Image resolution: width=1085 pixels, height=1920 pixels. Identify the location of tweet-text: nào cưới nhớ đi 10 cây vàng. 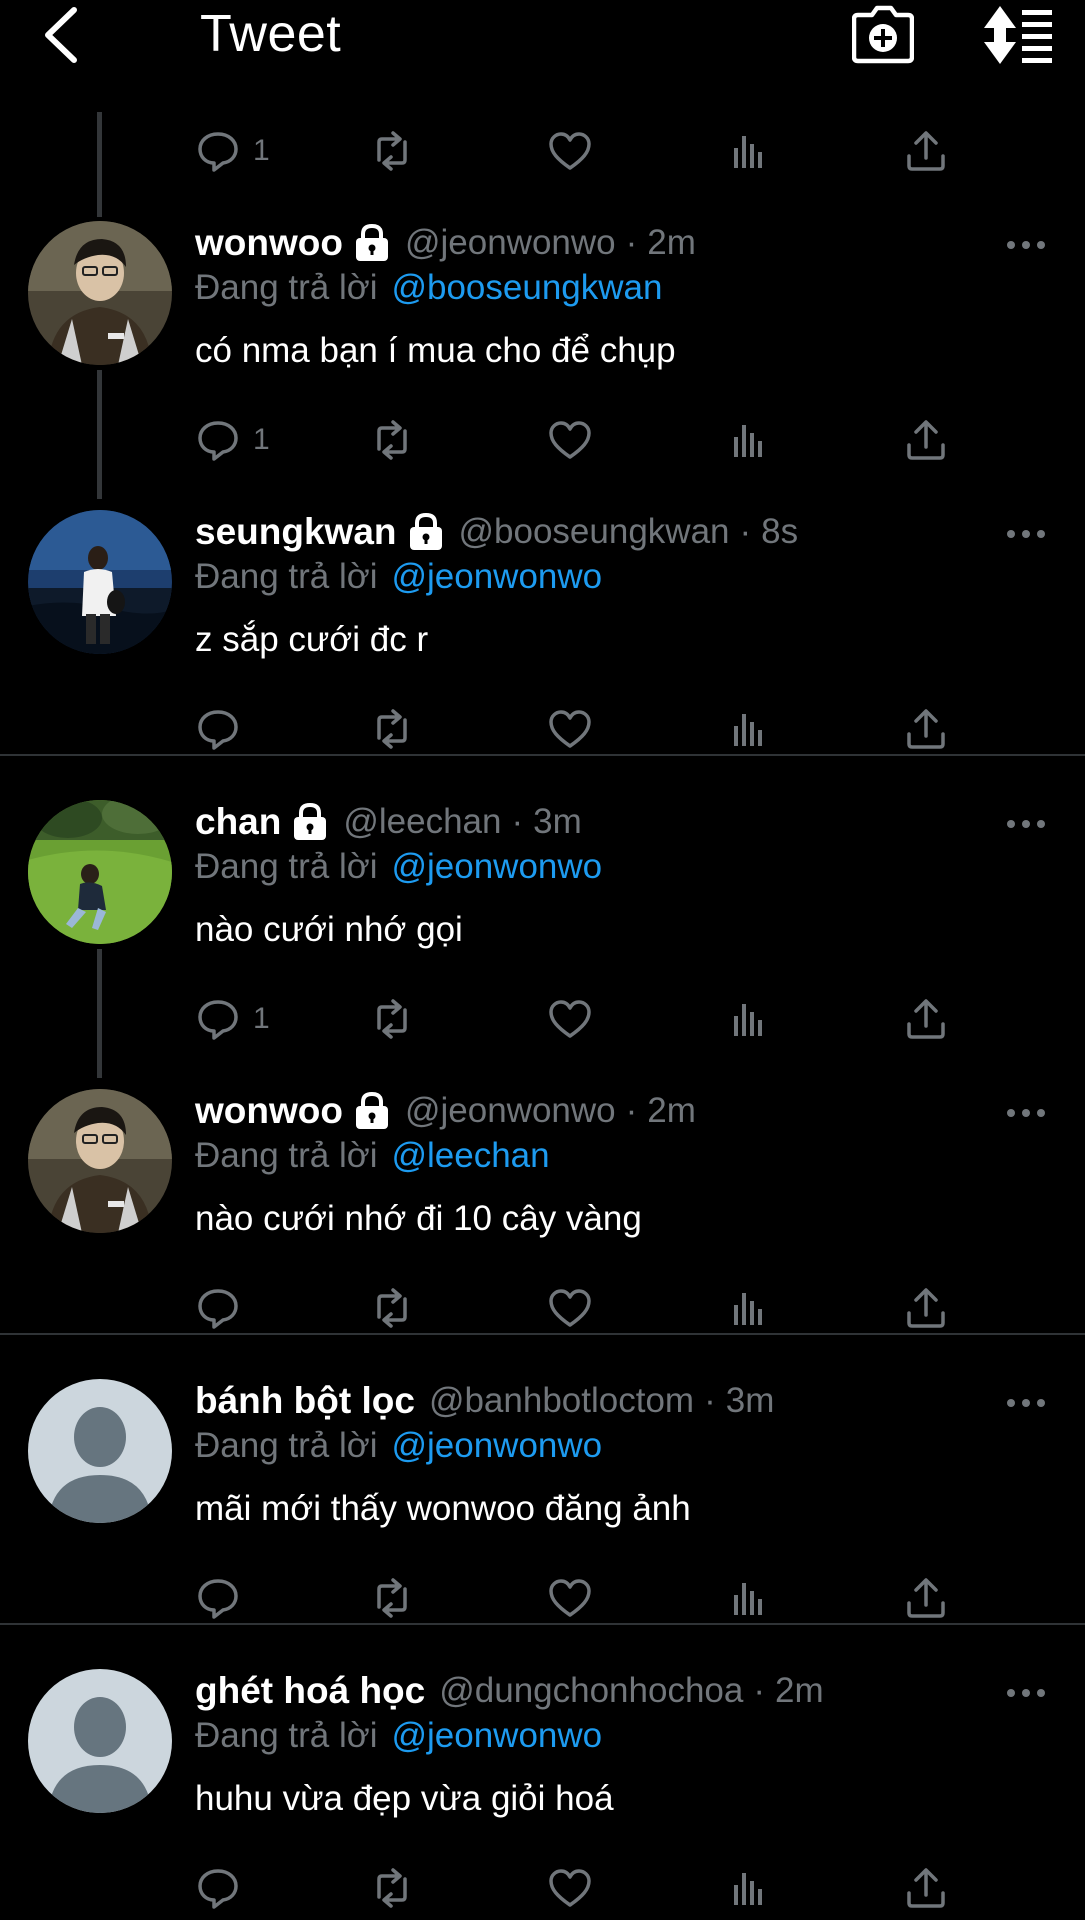
(418, 1218).